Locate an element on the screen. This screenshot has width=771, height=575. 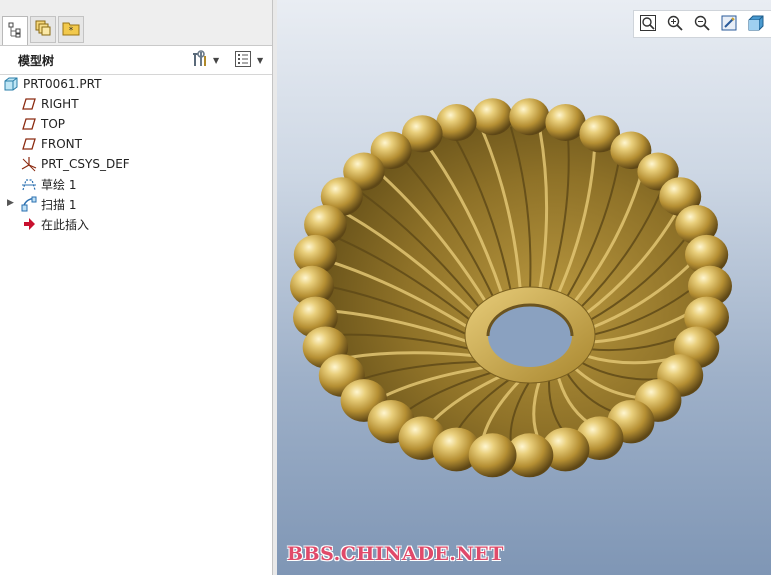
tree-root-item: PRT0061.PRT is located at coordinates (52, 84).